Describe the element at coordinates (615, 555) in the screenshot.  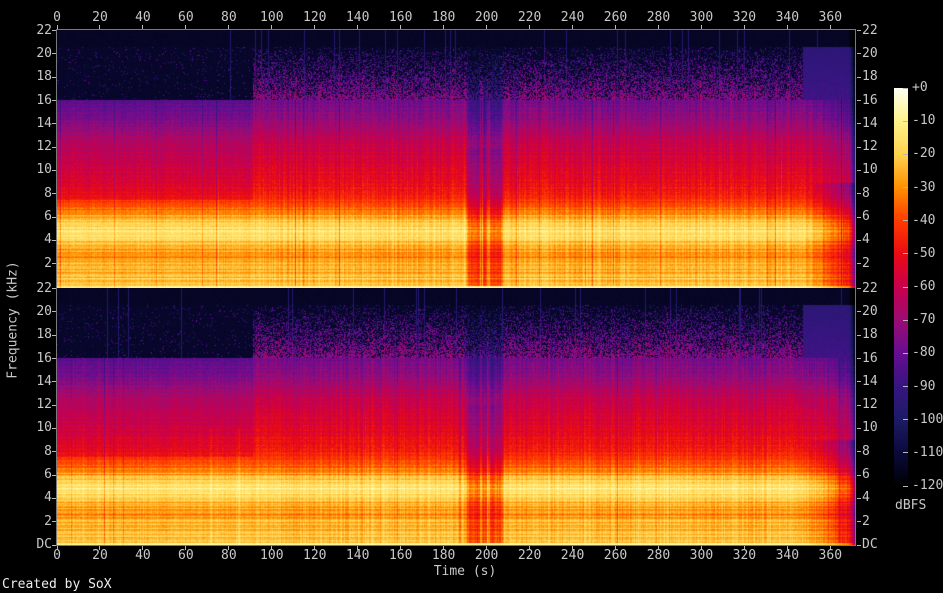
I see `x-tick-label-bottom: 260` at that location.